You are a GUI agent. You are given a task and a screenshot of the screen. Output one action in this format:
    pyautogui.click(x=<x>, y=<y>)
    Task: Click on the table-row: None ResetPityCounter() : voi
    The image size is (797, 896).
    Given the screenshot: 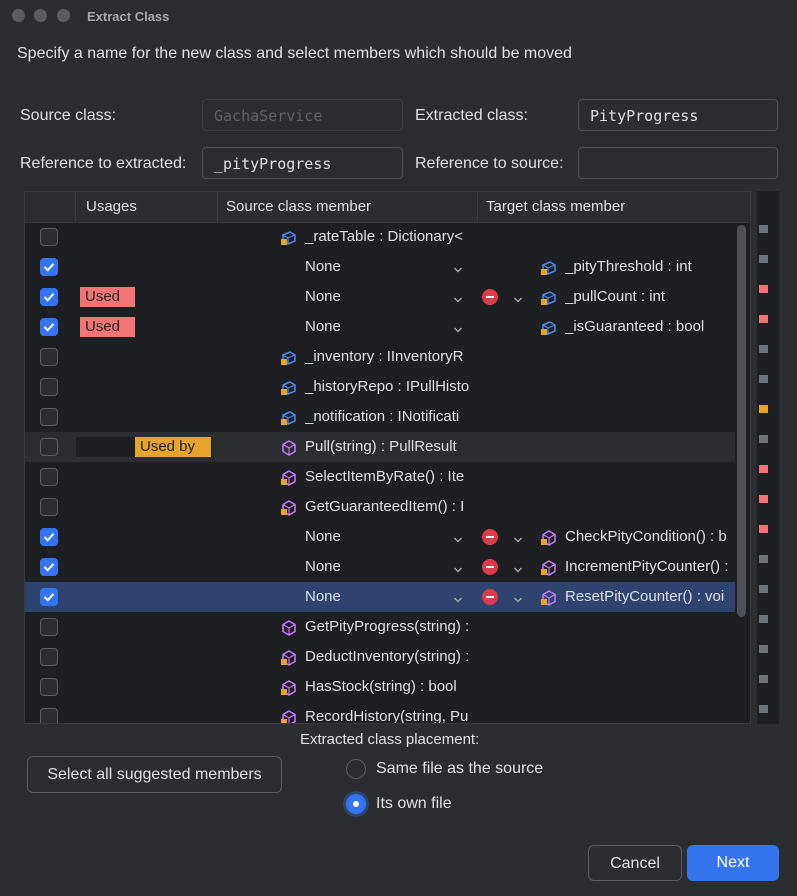 What is the action you would take?
    pyautogui.click(x=380, y=597)
    